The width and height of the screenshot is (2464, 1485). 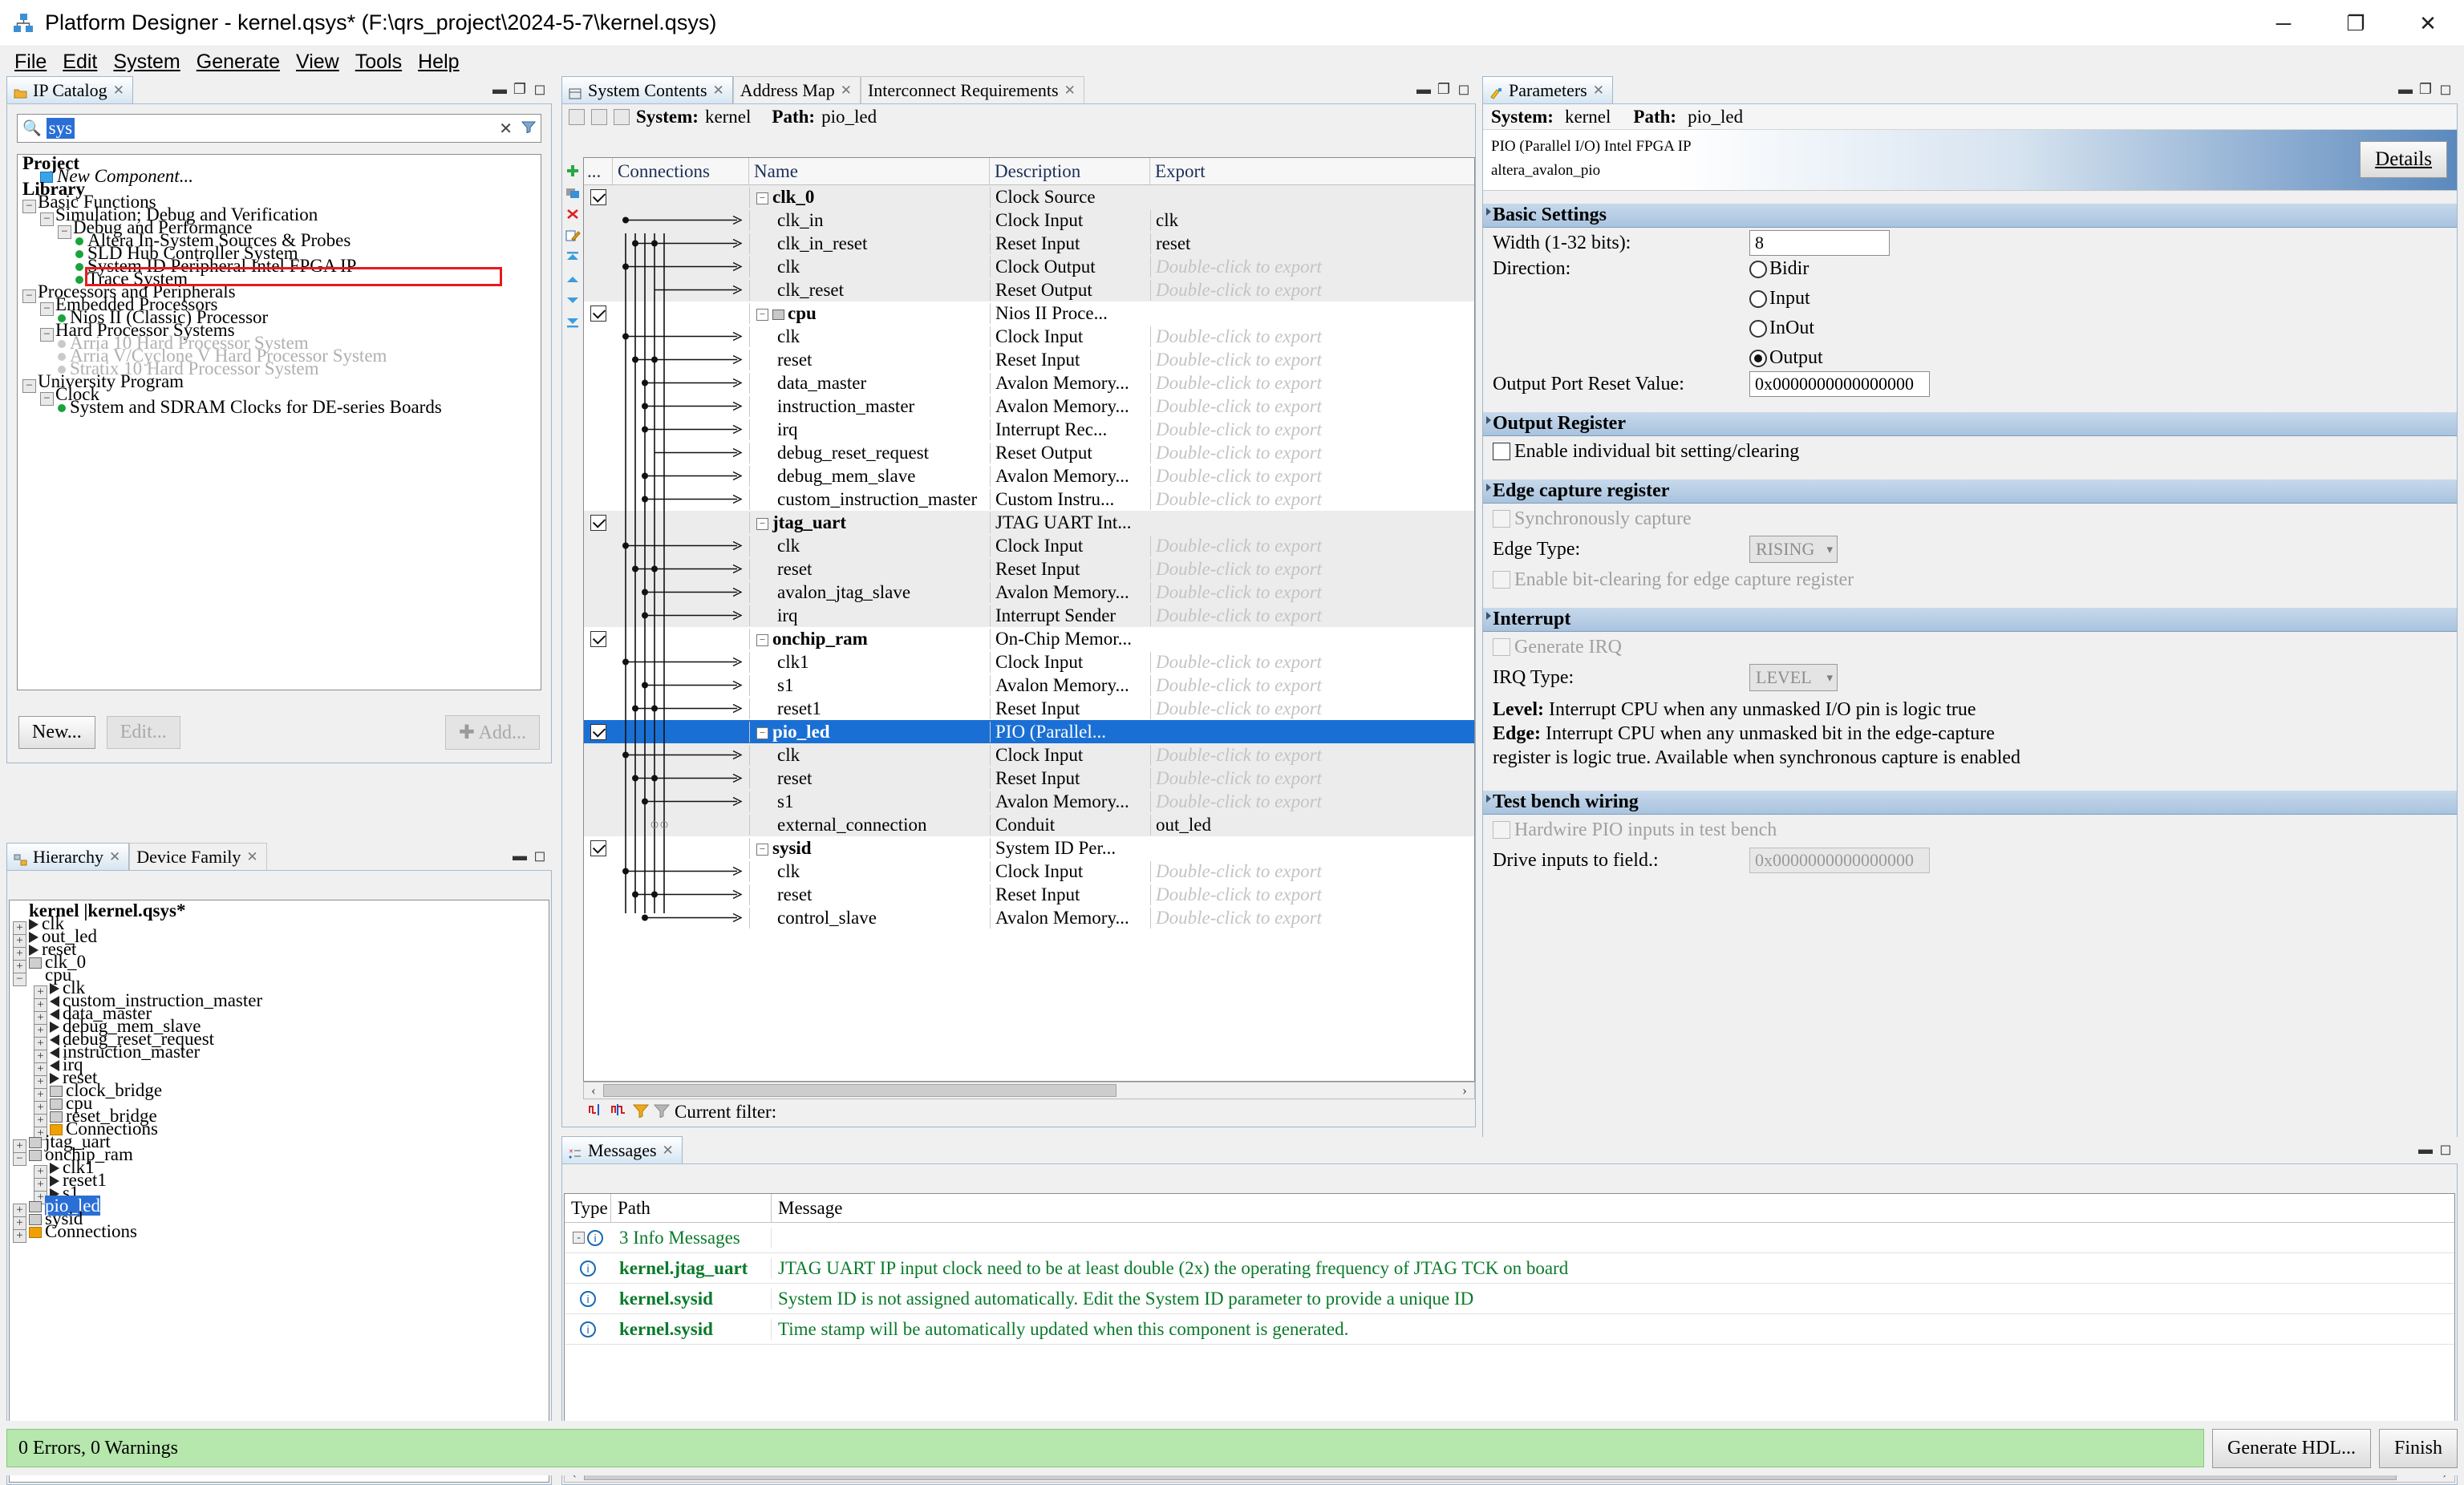 I want to click on move-down-icon, so click(x=572, y=301).